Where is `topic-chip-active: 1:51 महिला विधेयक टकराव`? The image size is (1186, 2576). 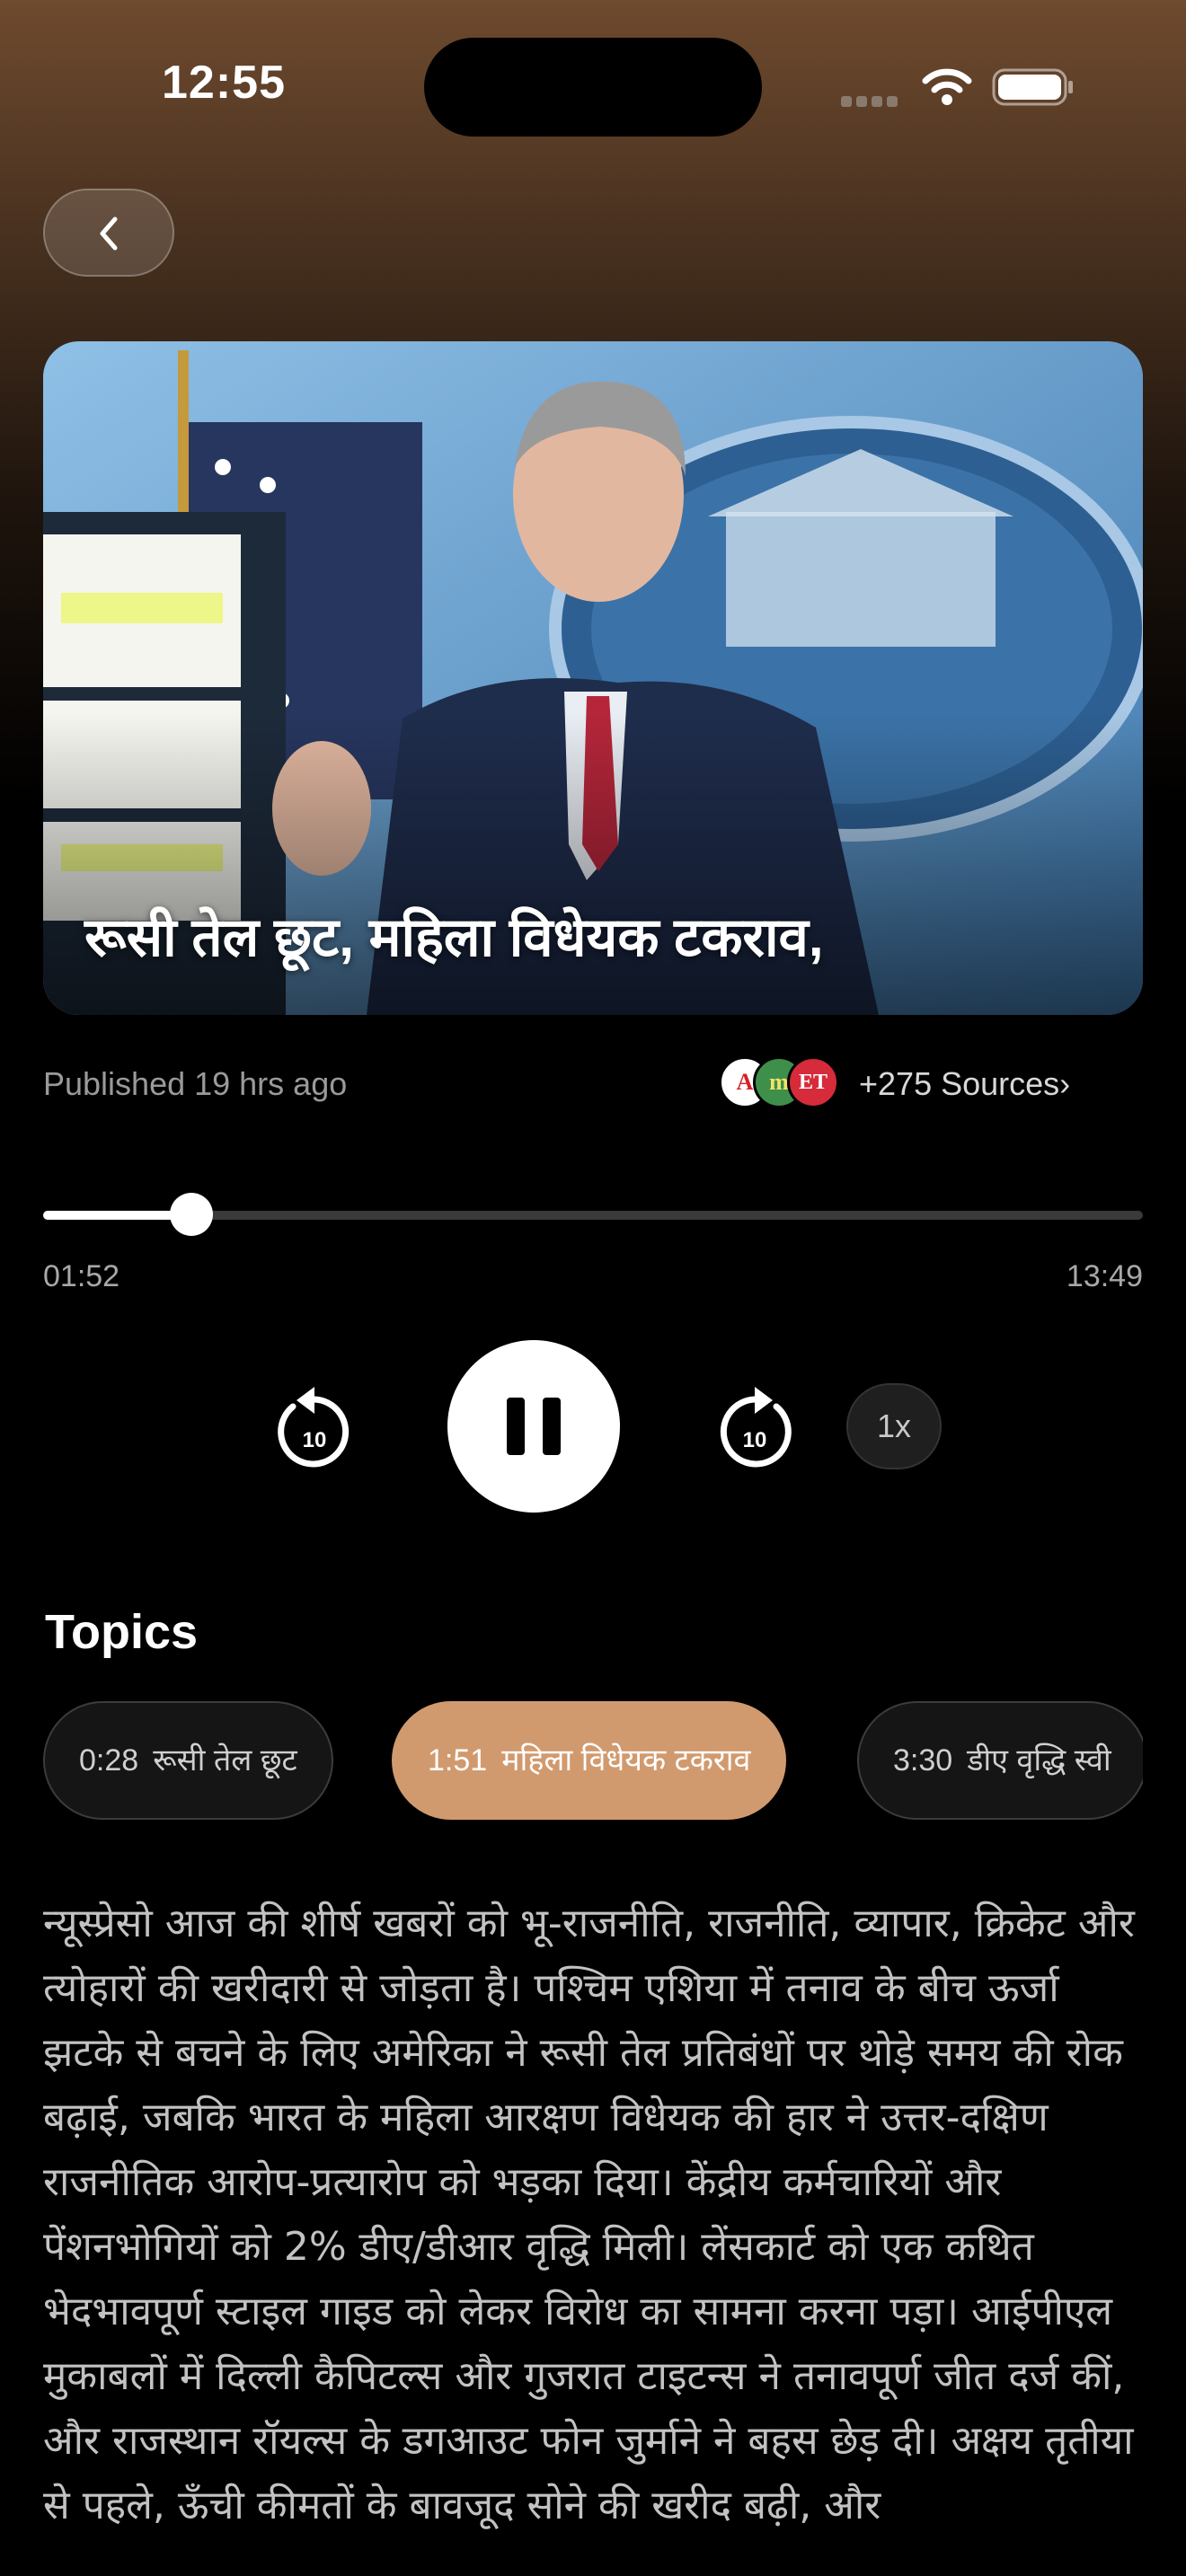
topic-chip-active: 1:51 महिला विधेयक टकराव is located at coordinates (589, 1760).